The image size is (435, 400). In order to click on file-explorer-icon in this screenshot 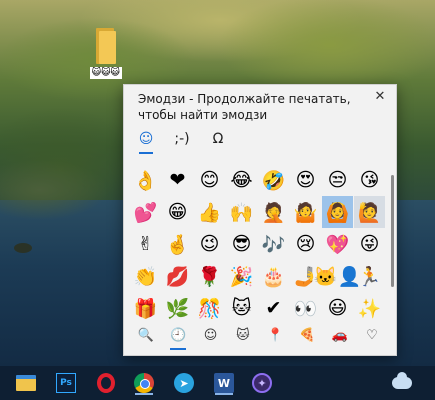, I will do `click(26, 383)`.